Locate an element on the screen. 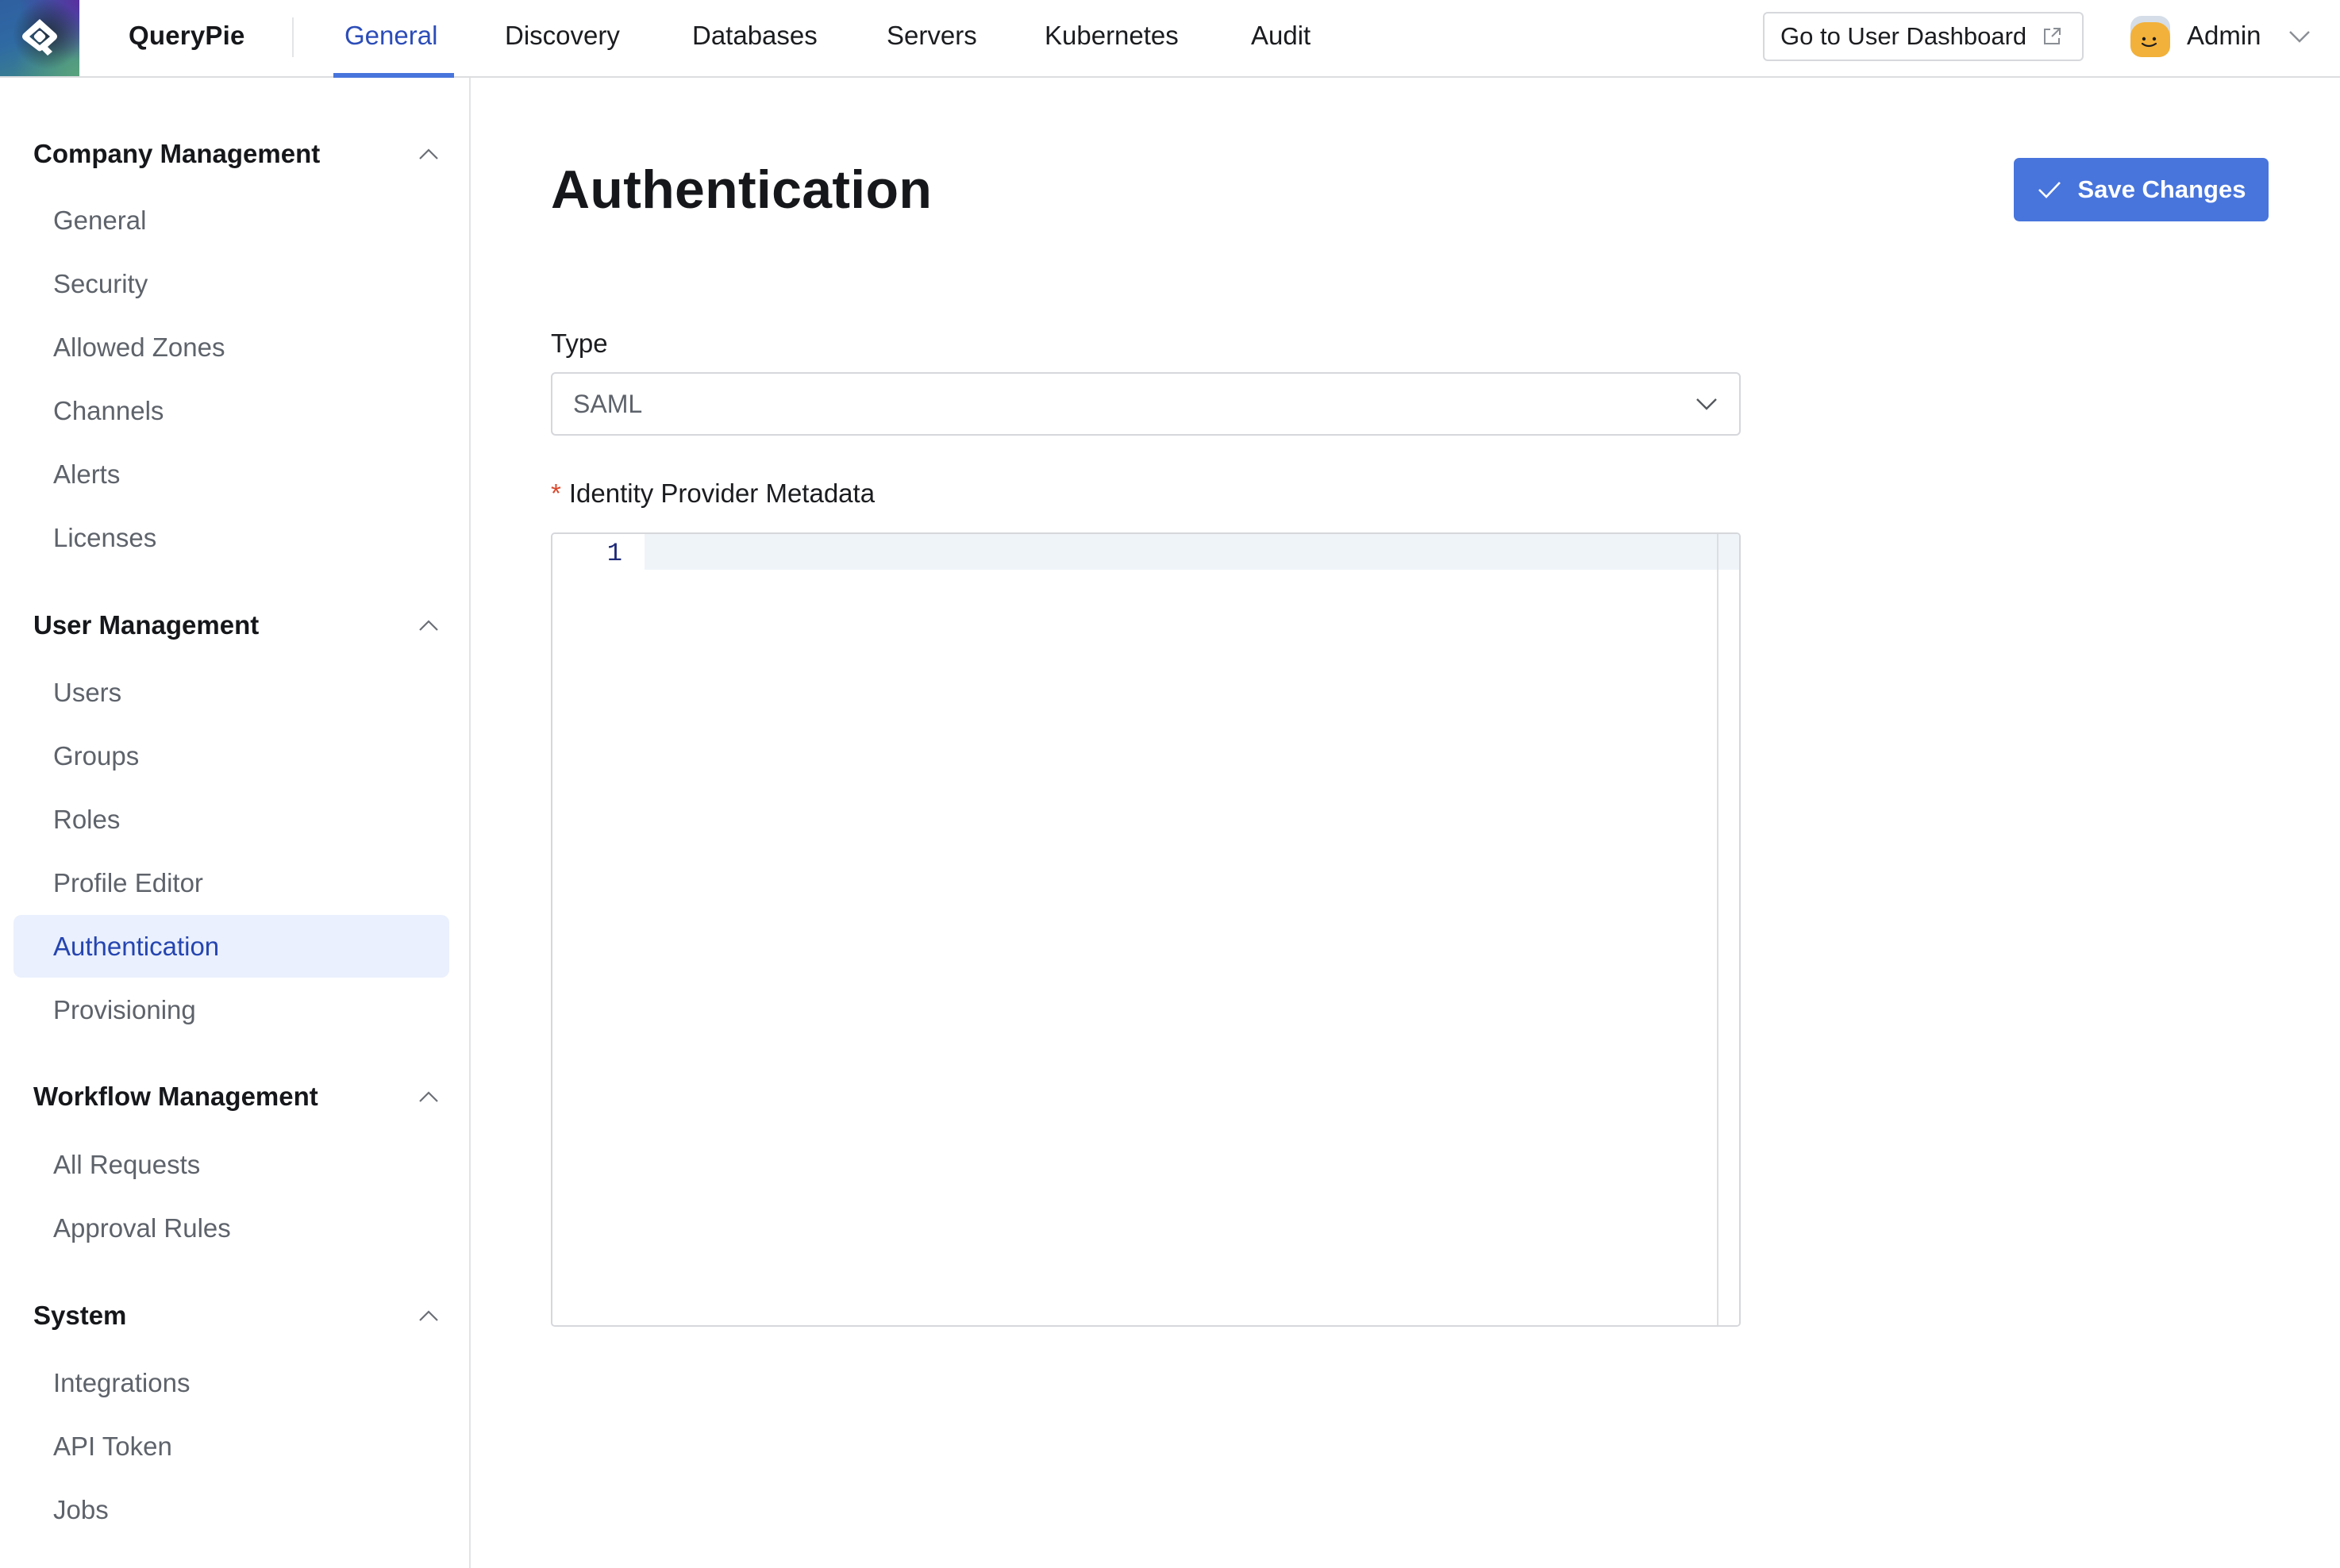 Image resolution: width=2340 pixels, height=1568 pixels. sidebar-section-user-management: User Management is located at coordinates (235, 625).